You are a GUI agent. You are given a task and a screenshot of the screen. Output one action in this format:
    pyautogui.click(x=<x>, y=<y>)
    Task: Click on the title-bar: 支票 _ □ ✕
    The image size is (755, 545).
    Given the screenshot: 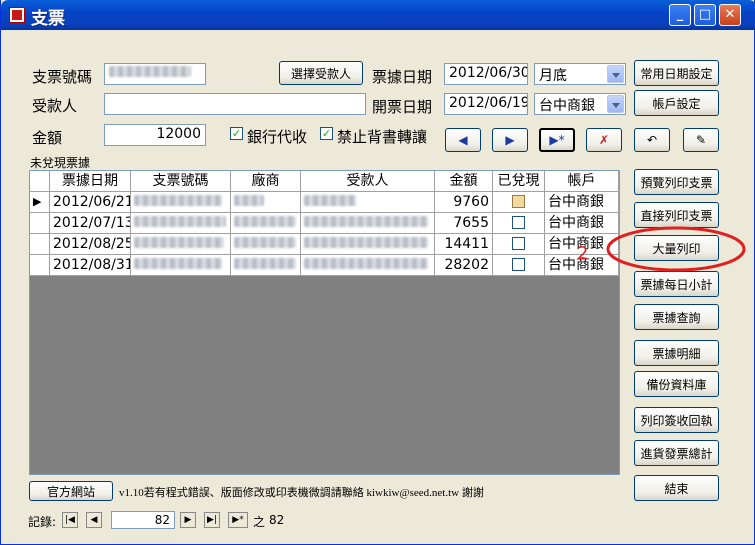 What is the action you would take?
    pyautogui.click(x=378, y=15)
    